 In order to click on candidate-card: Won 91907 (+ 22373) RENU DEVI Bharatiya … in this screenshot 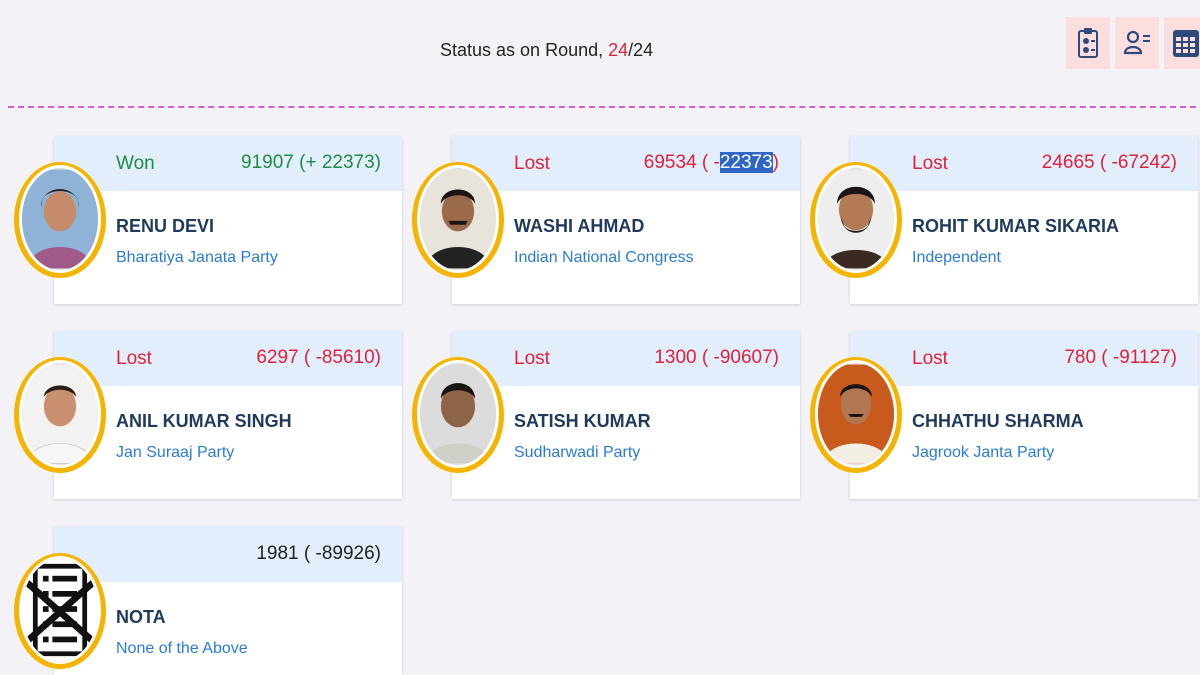, I will do `click(208, 220)`.